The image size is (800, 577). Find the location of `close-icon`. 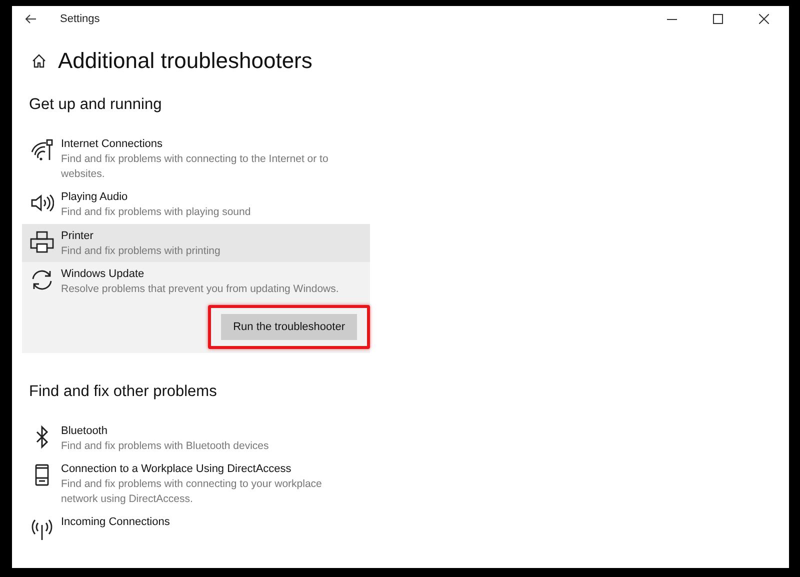

close-icon is located at coordinates (764, 19).